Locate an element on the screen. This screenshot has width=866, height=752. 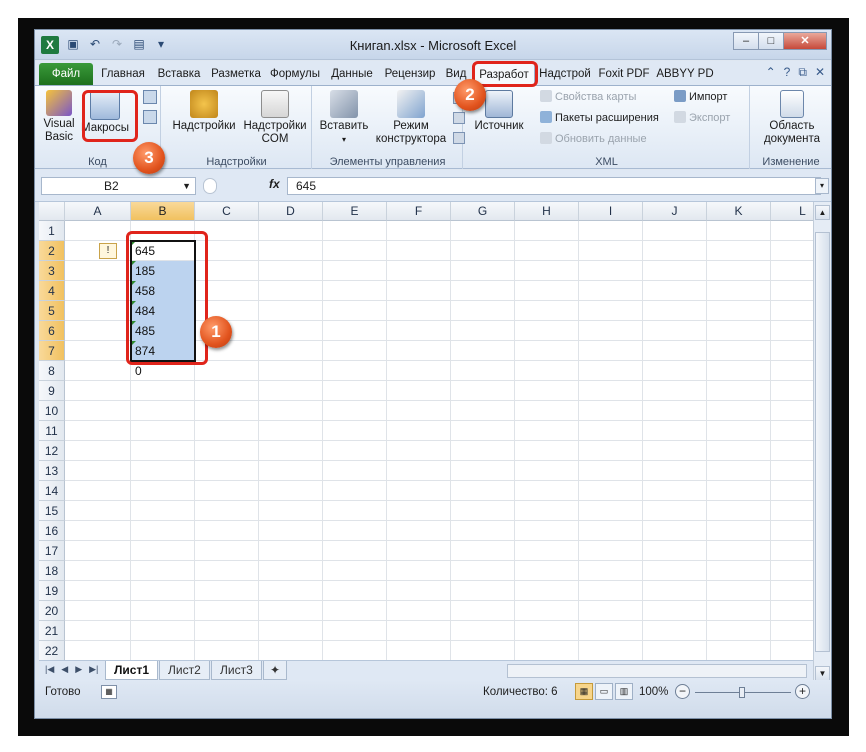
row-header-12: 12 is located at coordinates (52, 451).